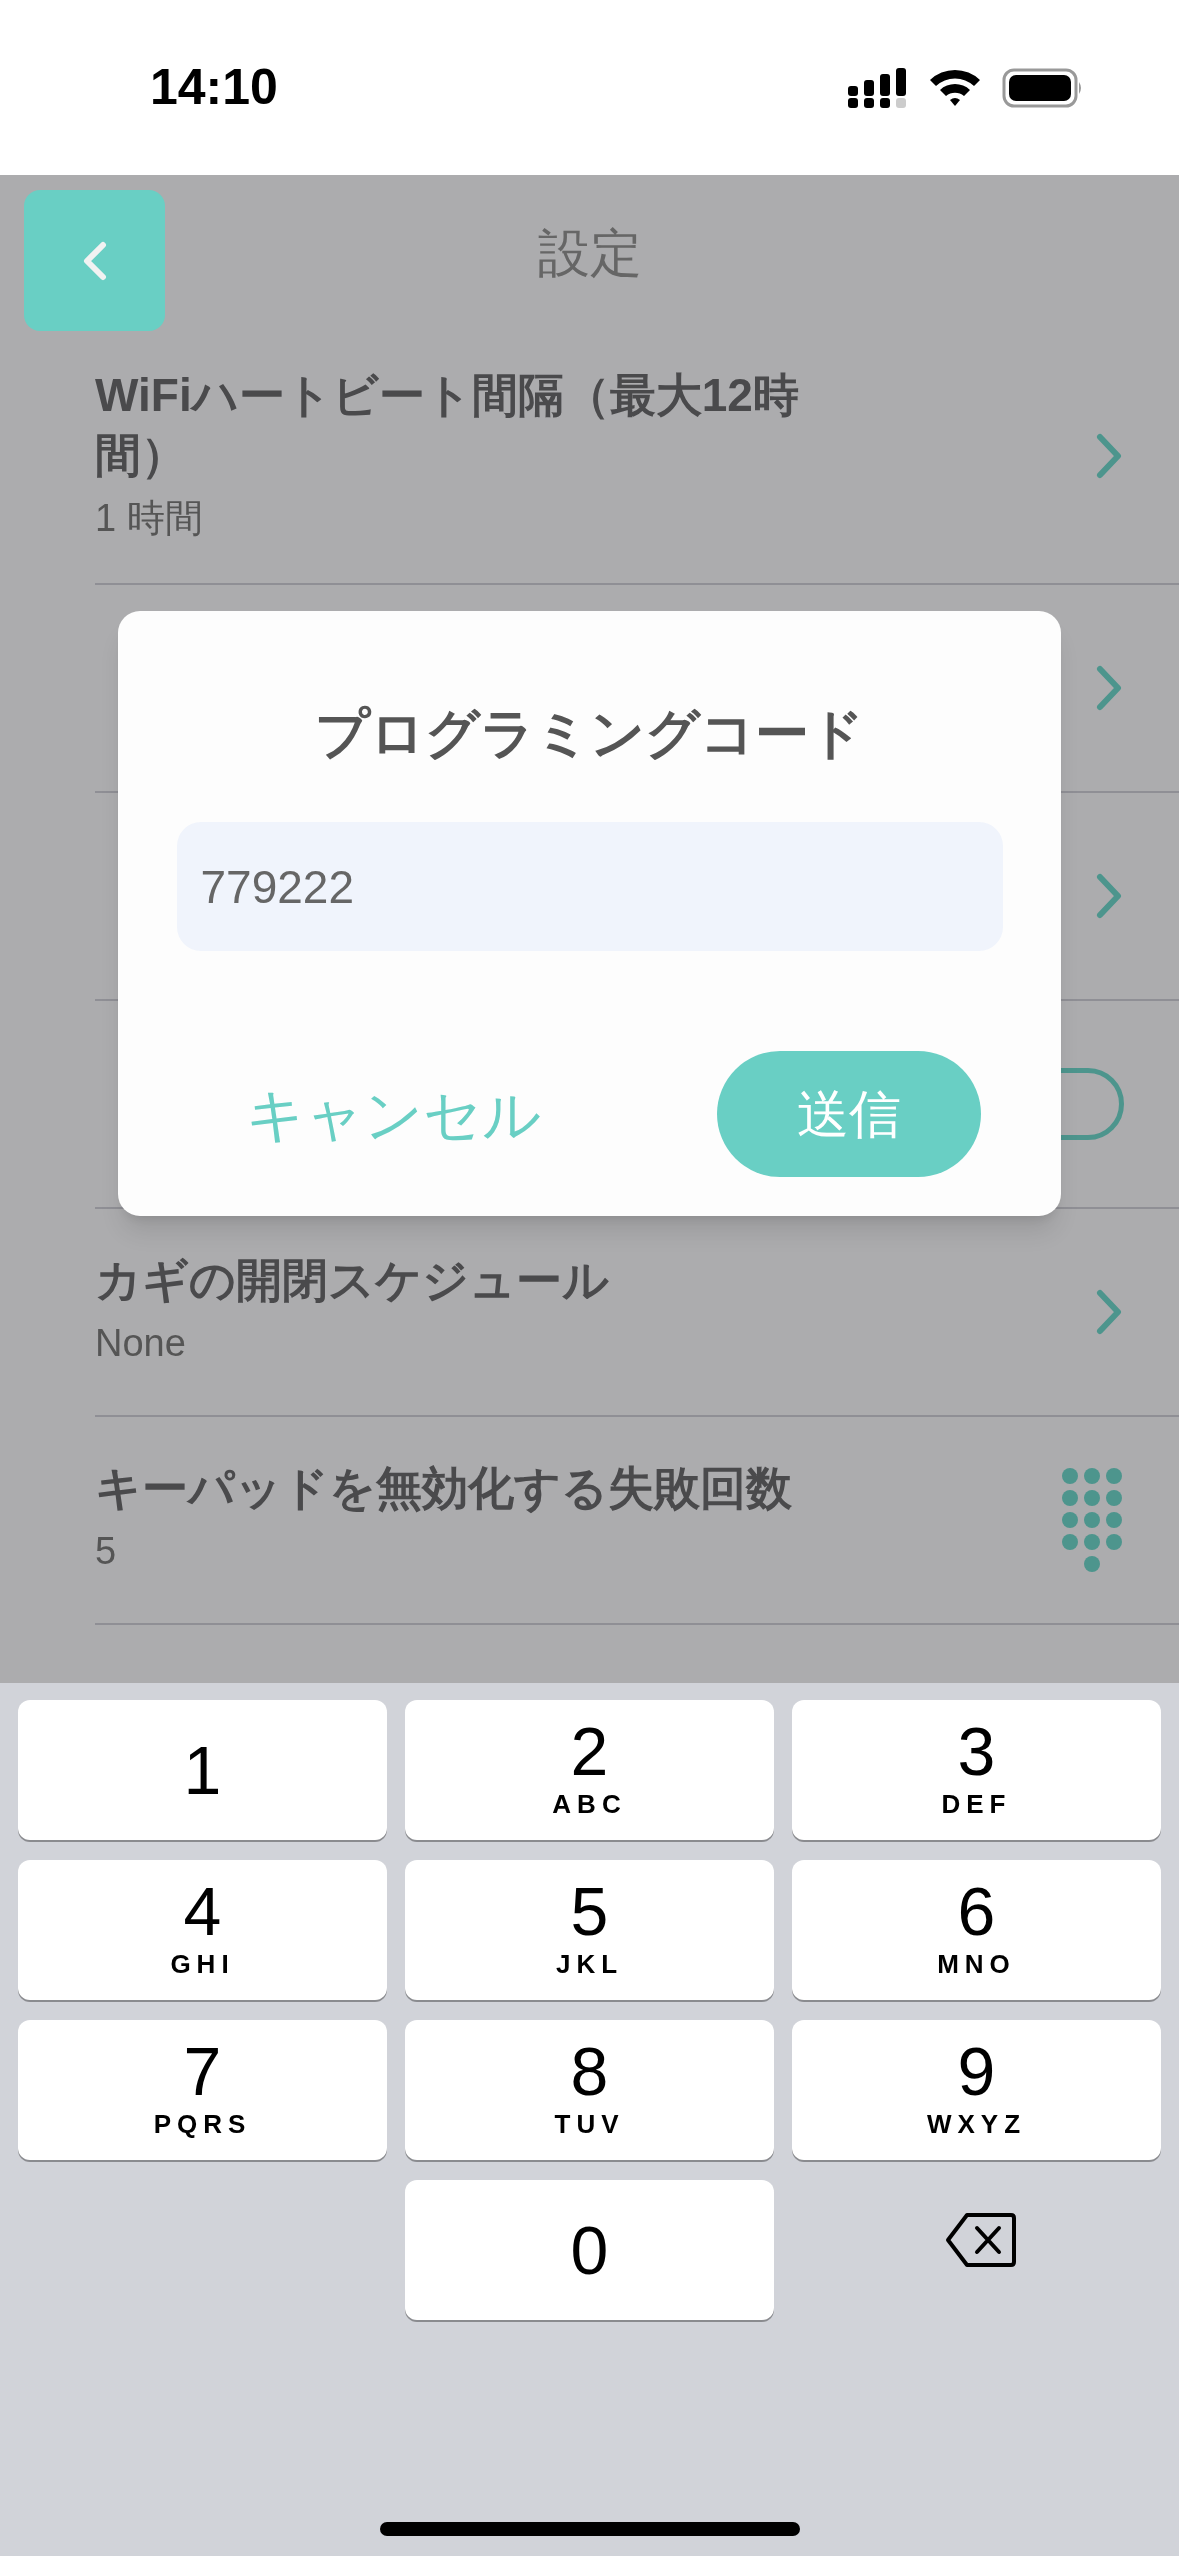 The height and width of the screenshot is (2556, 1179). I want to click on setting-value: None, so click(141, 1343).